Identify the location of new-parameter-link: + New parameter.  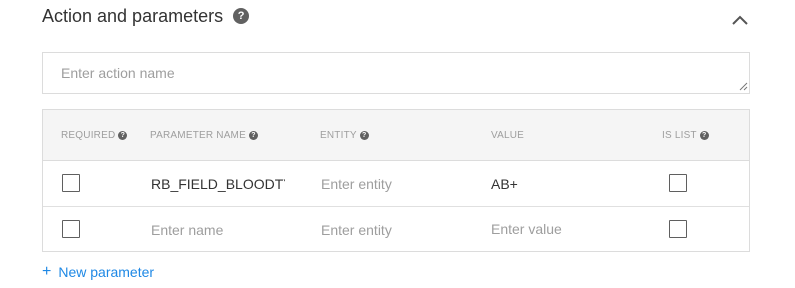
(98, 272).